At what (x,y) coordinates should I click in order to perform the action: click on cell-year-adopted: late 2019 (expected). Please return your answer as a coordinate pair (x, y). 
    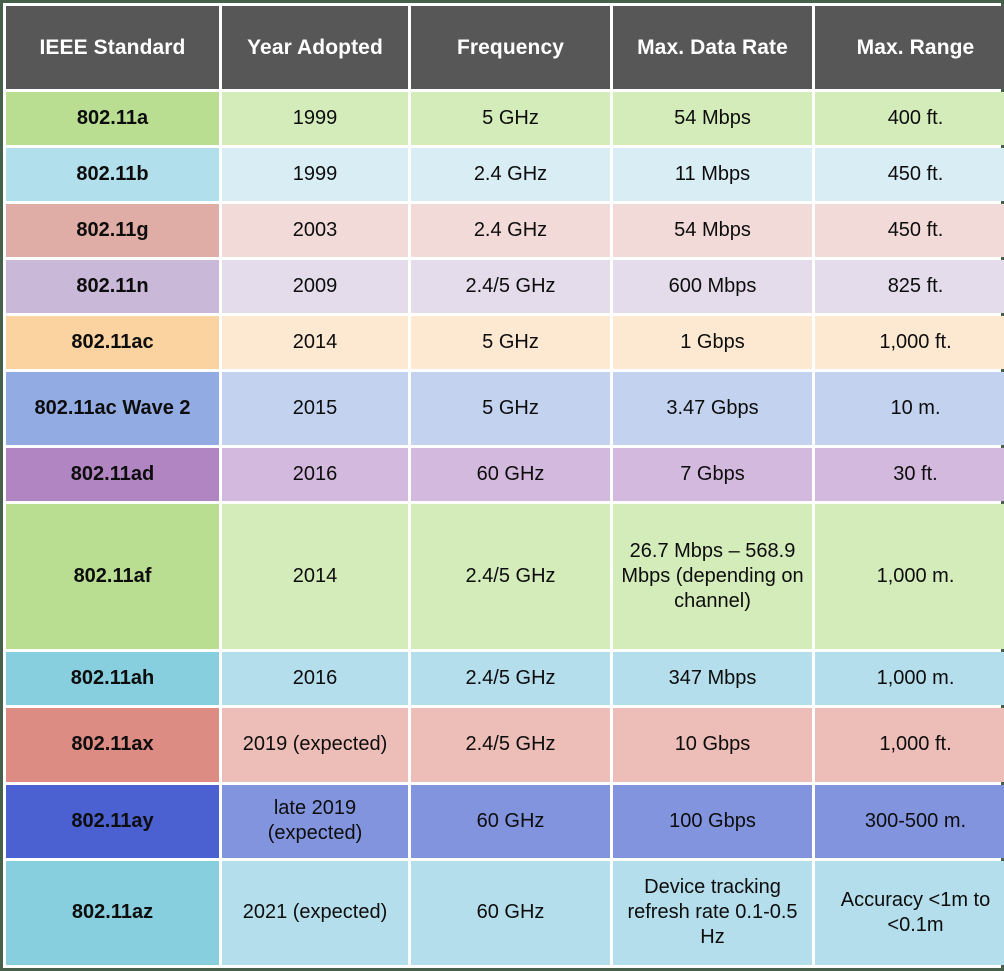
    Looking at the image, I should click on (315, 821).